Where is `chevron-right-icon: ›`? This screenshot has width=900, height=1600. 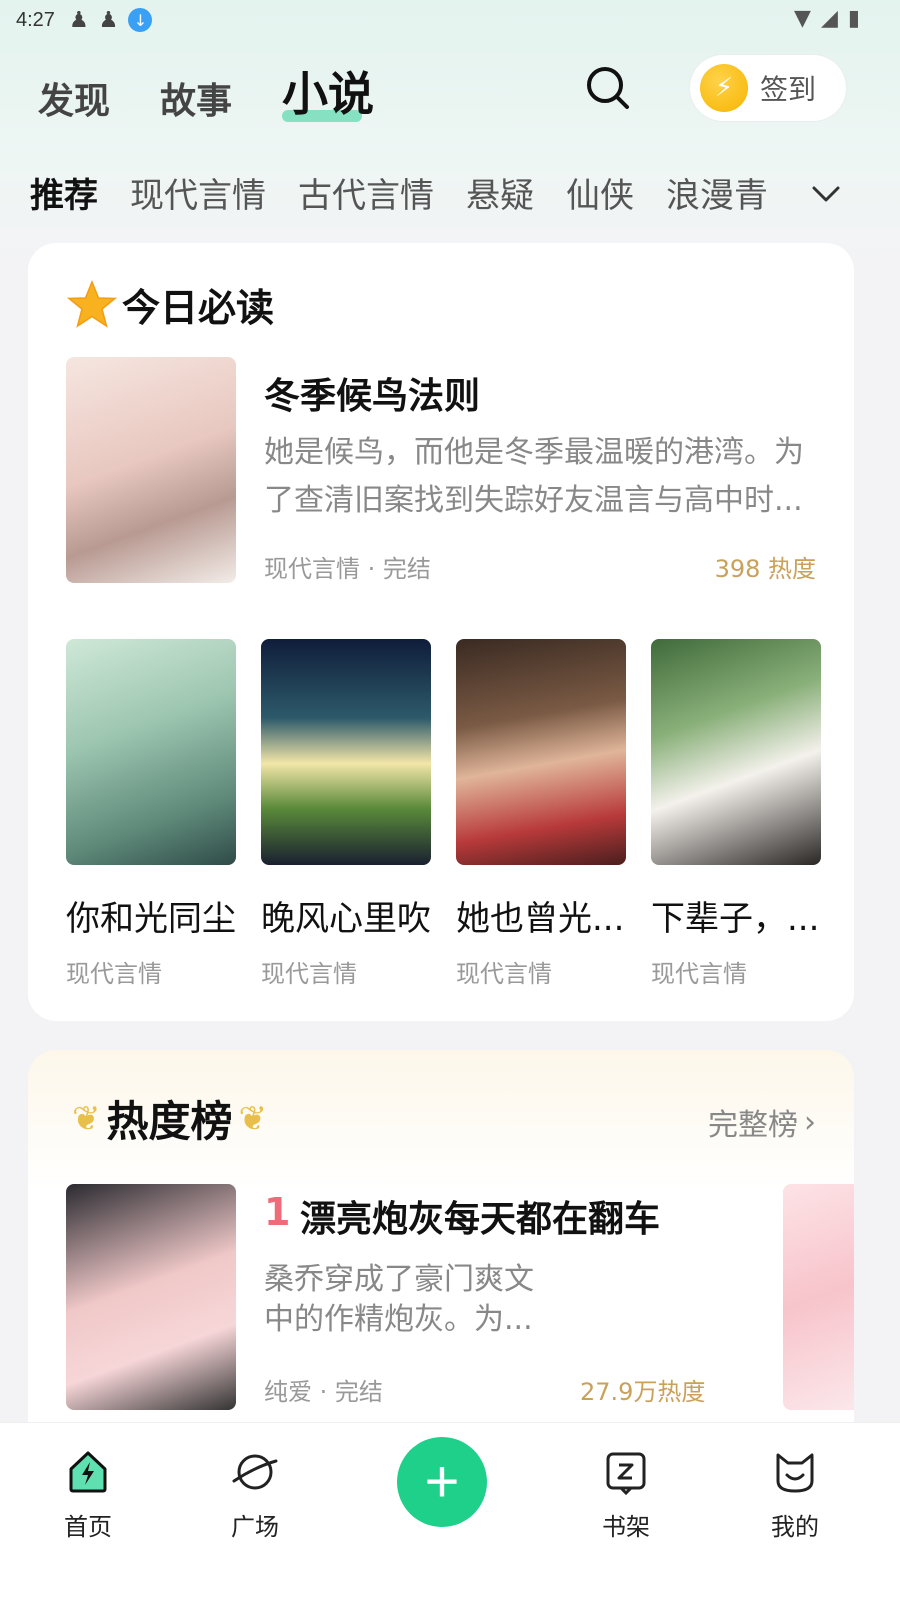
chevron-right-icon: › is located at coordinates (810, 1122).